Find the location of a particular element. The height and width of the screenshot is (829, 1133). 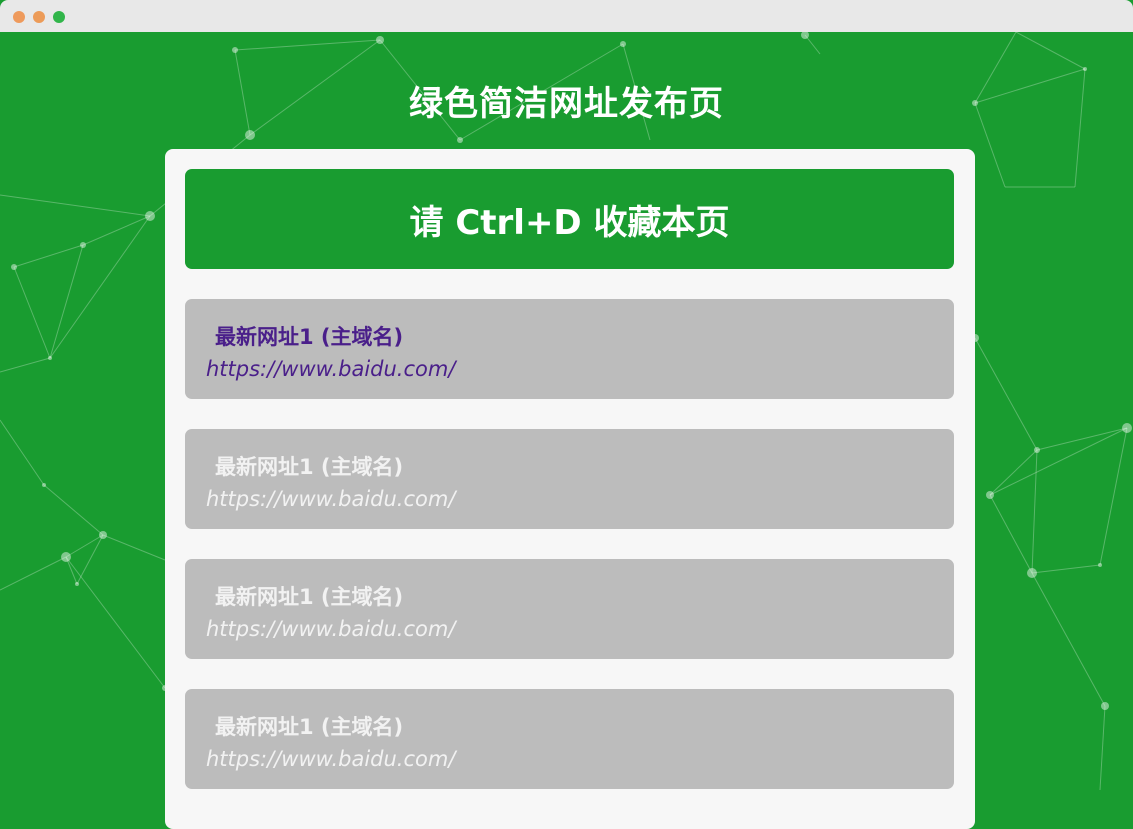

close-window-button is located at coordinates (19, 17).